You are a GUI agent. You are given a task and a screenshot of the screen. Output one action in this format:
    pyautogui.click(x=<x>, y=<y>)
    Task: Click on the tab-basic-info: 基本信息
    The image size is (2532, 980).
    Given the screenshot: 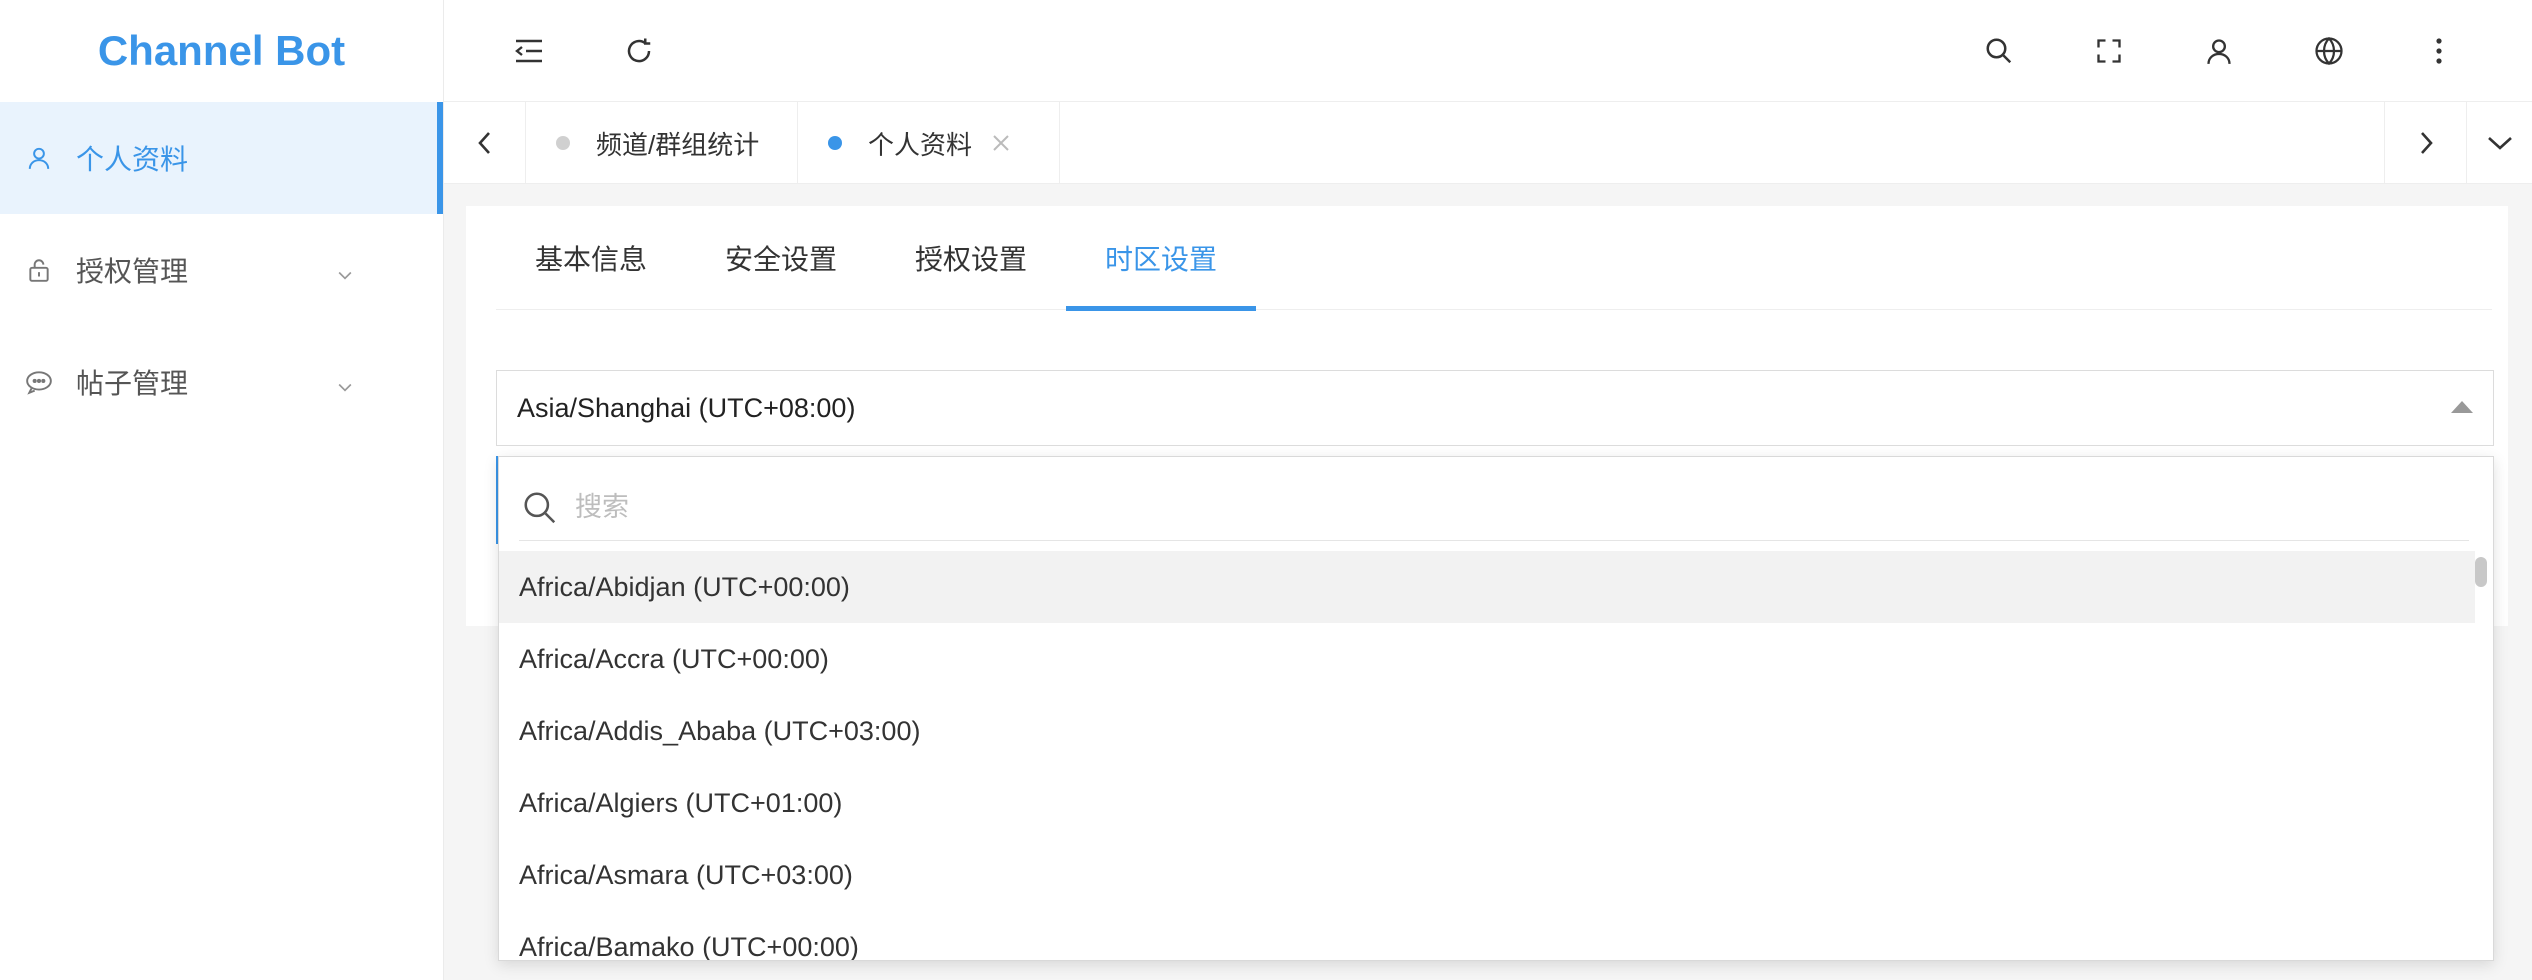 What is the action you would take?
    pyautogui.click(x=591, y=258)
    